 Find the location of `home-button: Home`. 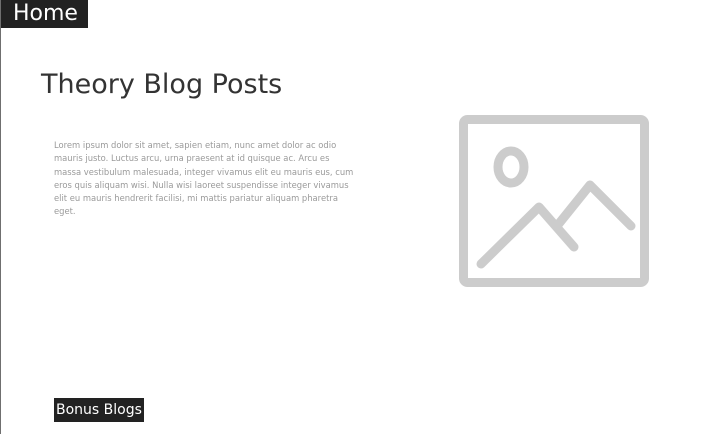

home-button: Home is located at coordinates (44, 14).